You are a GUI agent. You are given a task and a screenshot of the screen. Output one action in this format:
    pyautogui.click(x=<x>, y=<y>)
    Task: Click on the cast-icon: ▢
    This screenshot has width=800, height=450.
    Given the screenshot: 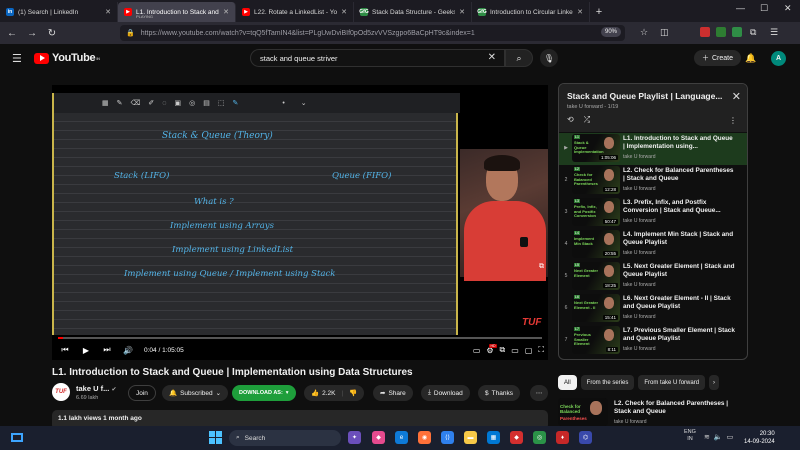 What is the action you would take?
    pyautogui.click(x=529, y=350)
    